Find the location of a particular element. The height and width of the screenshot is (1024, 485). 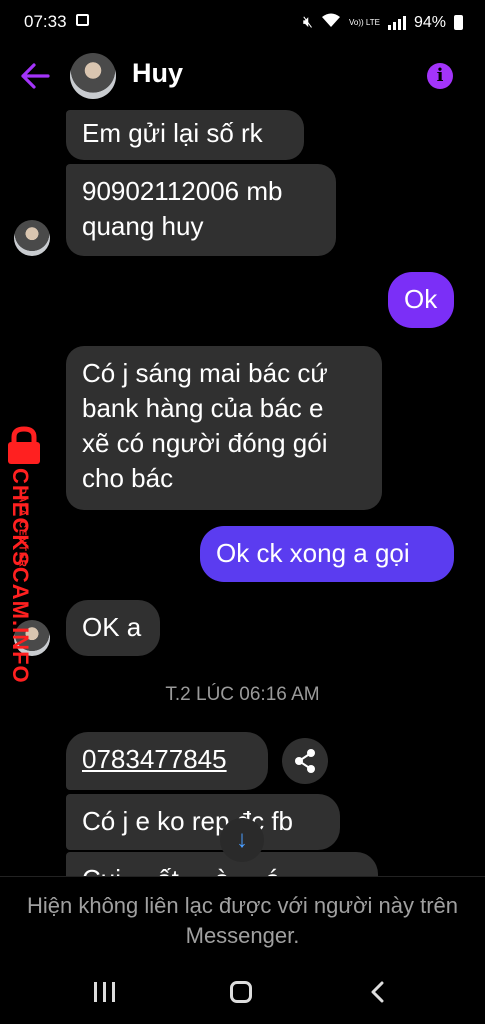

status-right: 🔇︎ Vo)) LTE 94% is located at coordinates (383, 22).